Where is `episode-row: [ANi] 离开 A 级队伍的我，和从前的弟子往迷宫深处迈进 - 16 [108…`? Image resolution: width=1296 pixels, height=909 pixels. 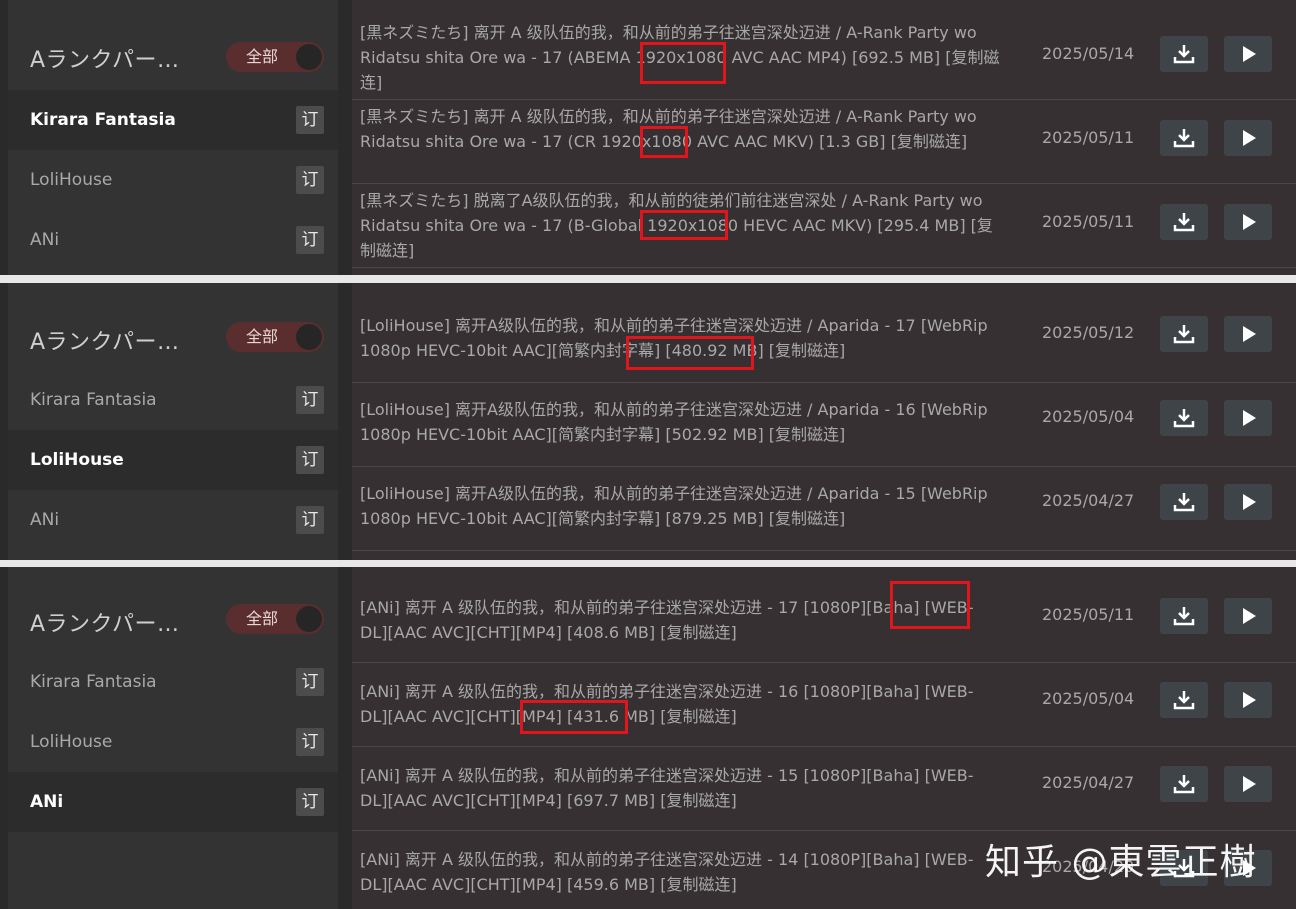
episode-row: [ANi] 离开 A 级队伍的我，和从前的弟子往迷宫深处迈进 - 16 [108… is located at coordinates (824, 705).